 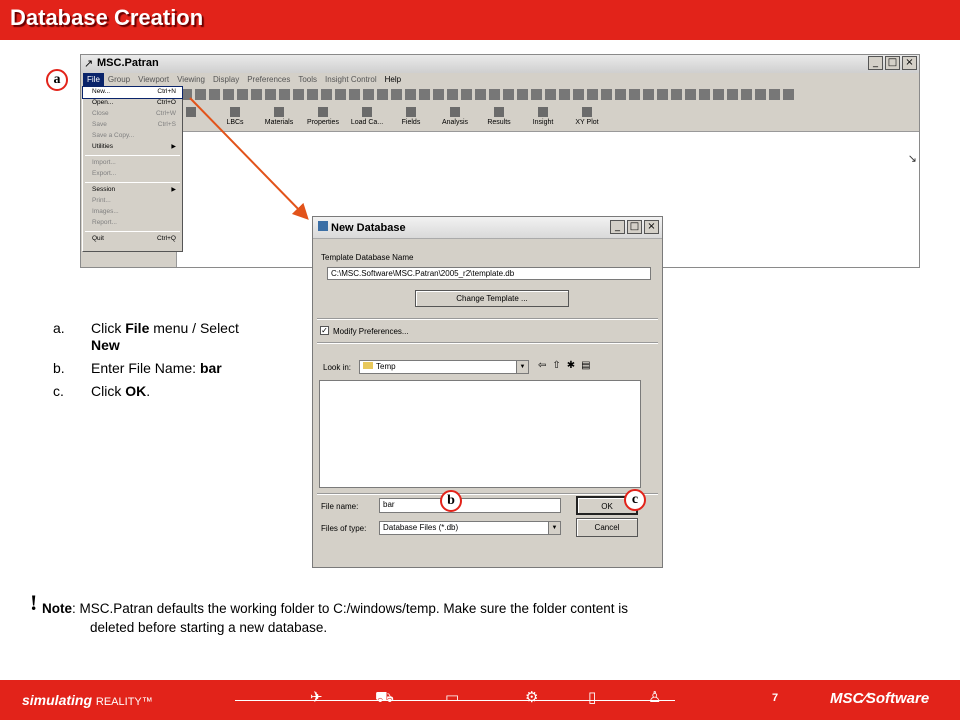 I want to click on app-lbcs: LBCs, so click(x=235, y=116).